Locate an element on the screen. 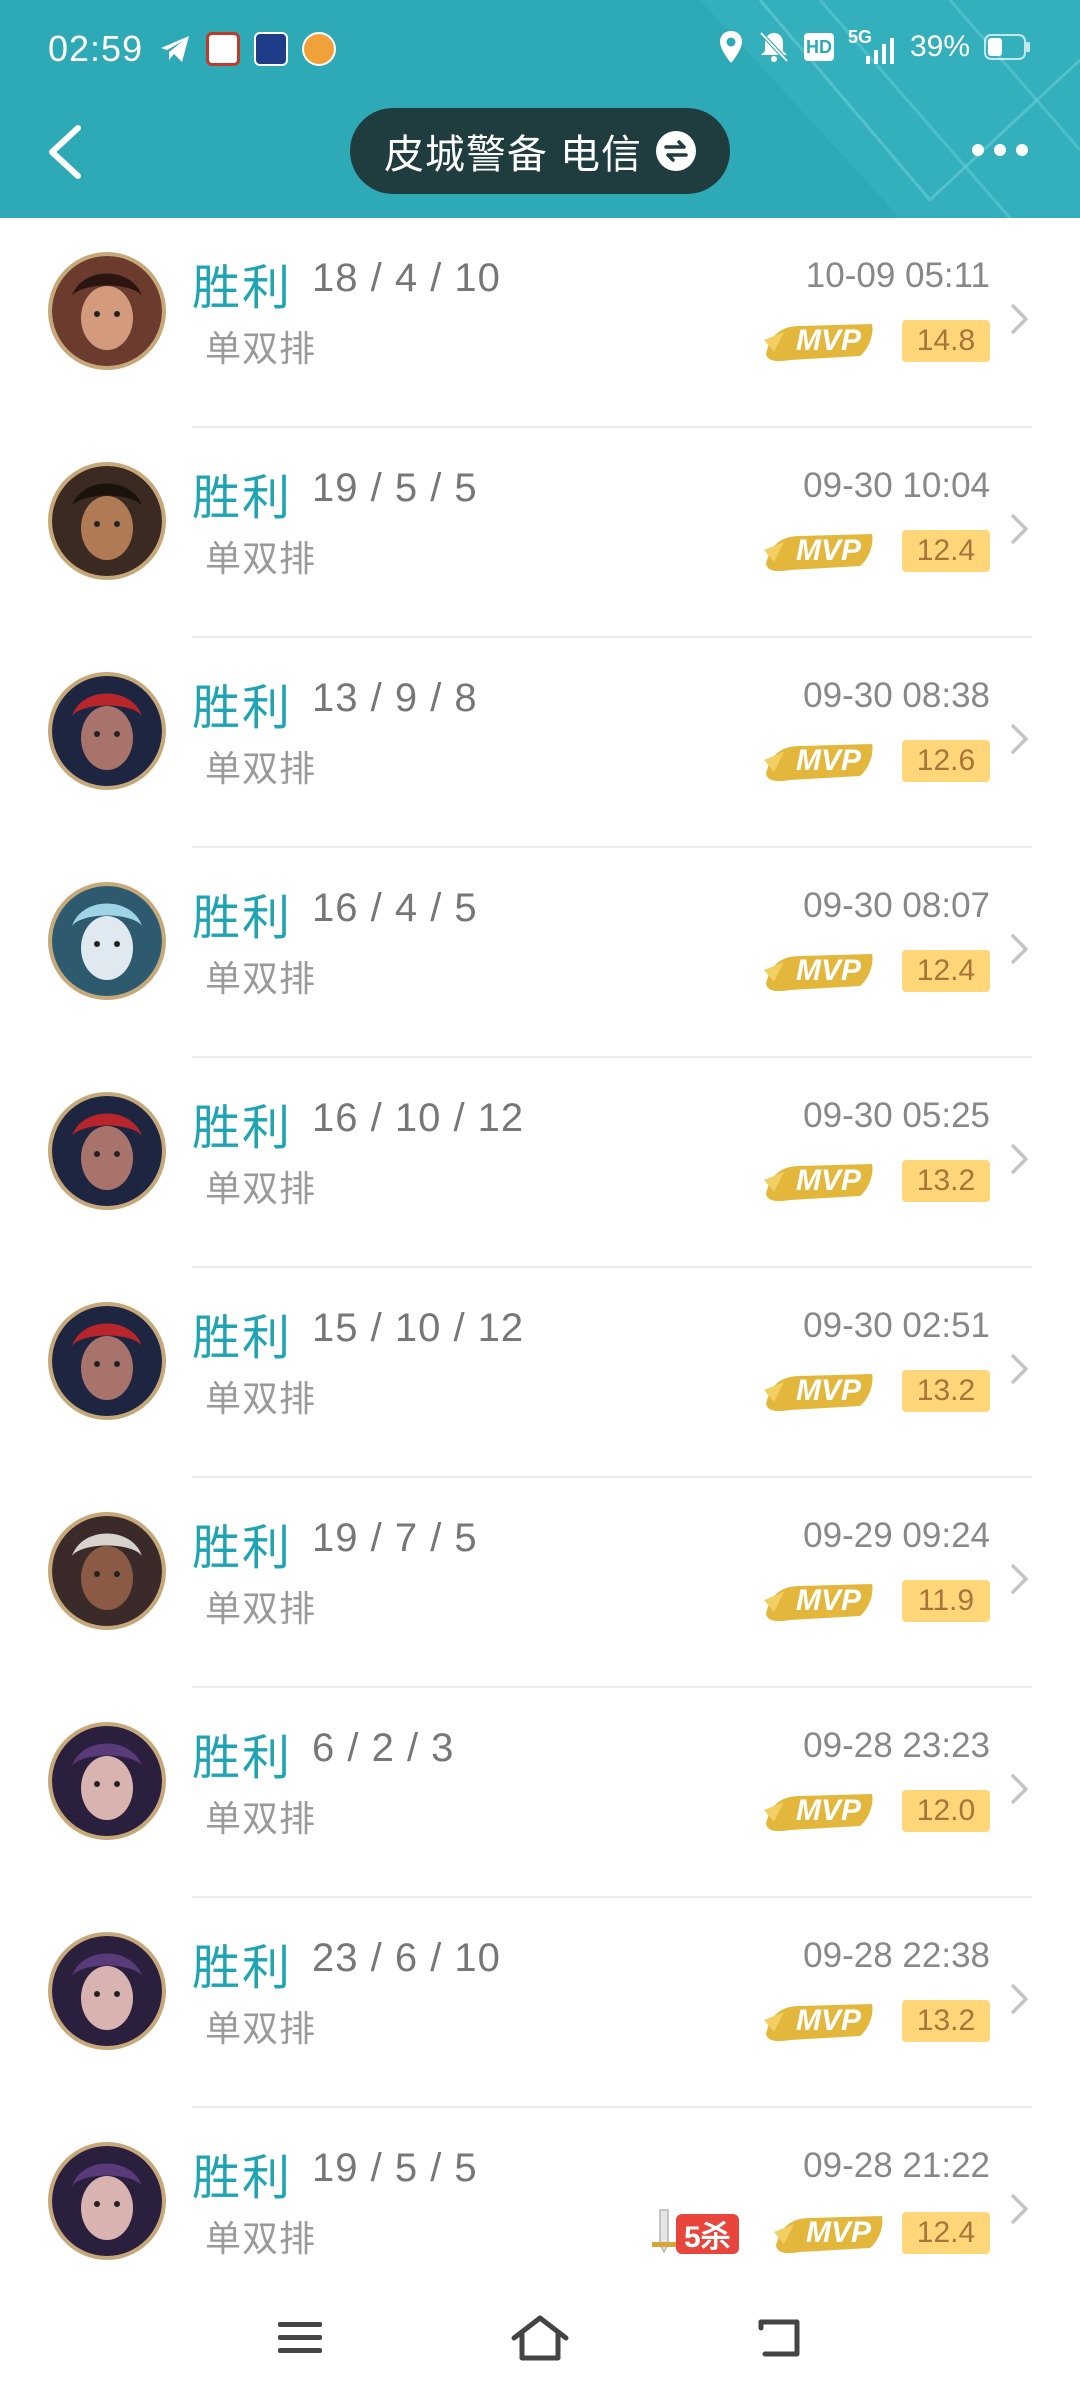  match-row: 胜利 15 / 10 / 12 单双排 09-30 02:51 MVP 13.2 is located at coordinates (540, 1373).